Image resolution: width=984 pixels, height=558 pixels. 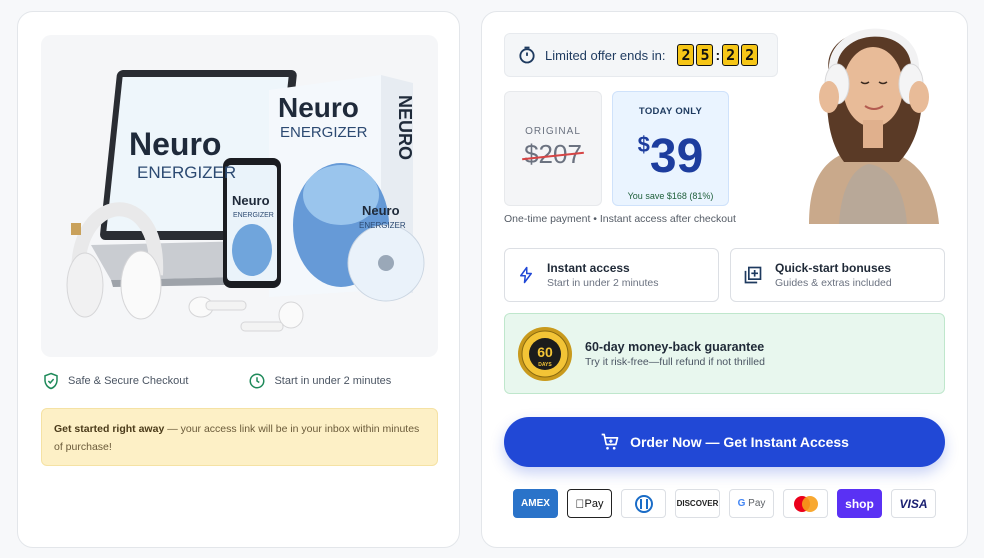 What do you see at coordinates (643, 503) in the screenshot?
I see `diners-club-icon` at bounding box center [643, 503].